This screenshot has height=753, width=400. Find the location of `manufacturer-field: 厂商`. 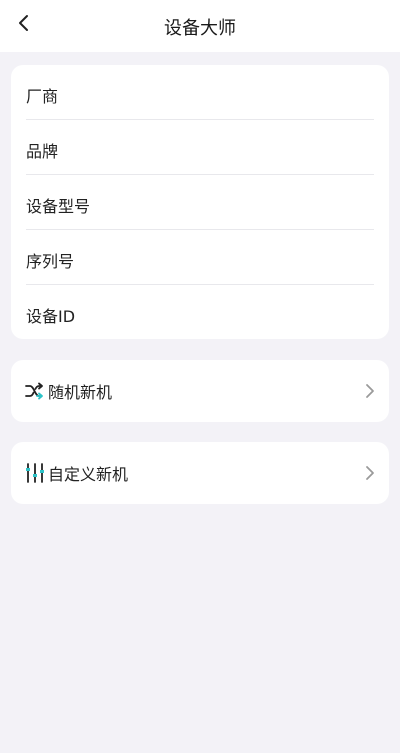

manufacturer-field: 厂商 is located at coordinates (200, 94).